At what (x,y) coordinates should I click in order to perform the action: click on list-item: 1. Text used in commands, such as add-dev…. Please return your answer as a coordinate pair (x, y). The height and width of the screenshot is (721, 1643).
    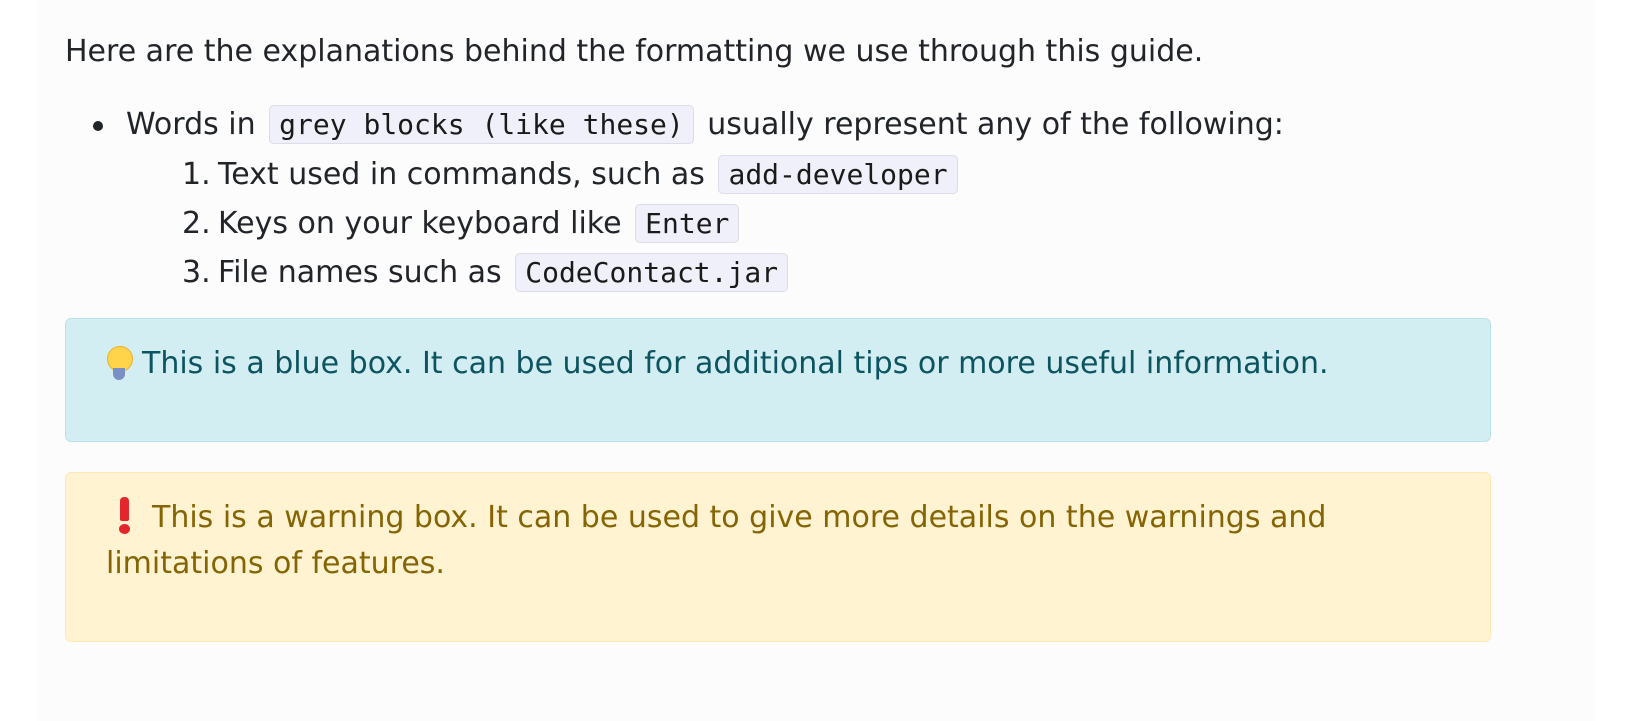
    Looking at the image, I should click on (873, 174).